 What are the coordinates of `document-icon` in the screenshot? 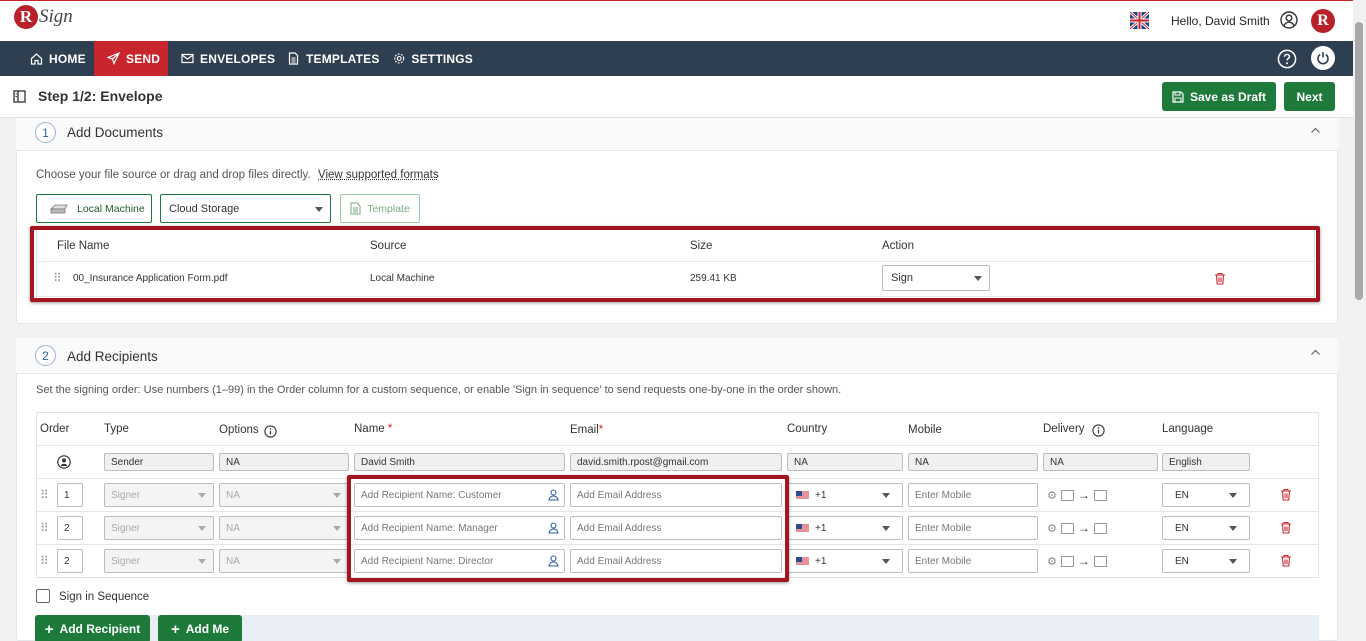 It's located at (293, 58).